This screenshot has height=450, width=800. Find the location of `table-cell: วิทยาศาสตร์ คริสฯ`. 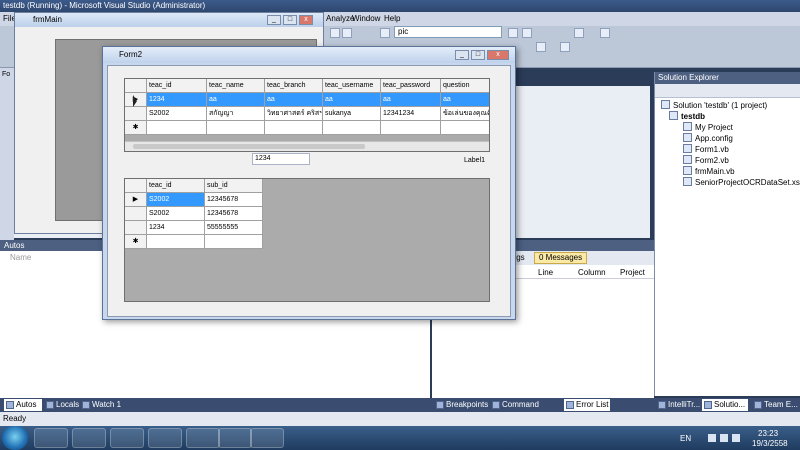

table-cell: วิทยาศาสตร์ คริสฯ is located at coordinates (294, 114).